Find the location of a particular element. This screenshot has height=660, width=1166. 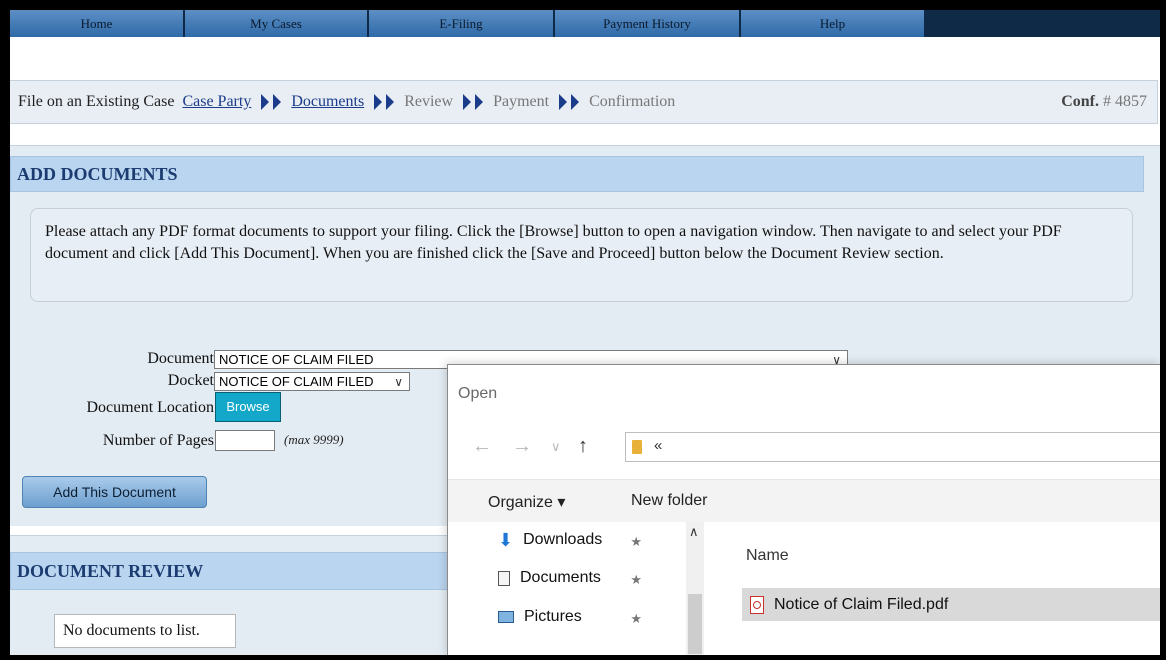

add-documents-heading: ADD DOCUMENTS is located at coordinates (577, 174).